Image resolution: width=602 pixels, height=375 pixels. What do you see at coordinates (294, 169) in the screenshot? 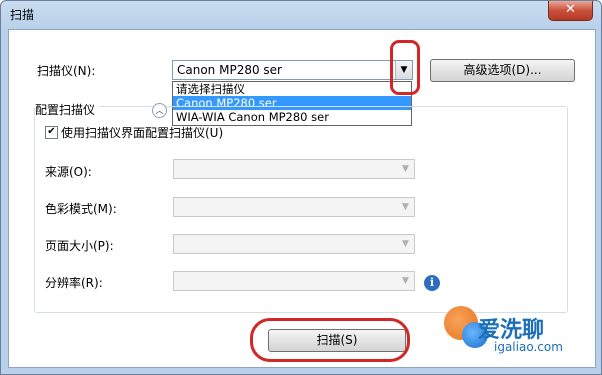
I see `source-select: ▼` at bounding box center [294, 169].